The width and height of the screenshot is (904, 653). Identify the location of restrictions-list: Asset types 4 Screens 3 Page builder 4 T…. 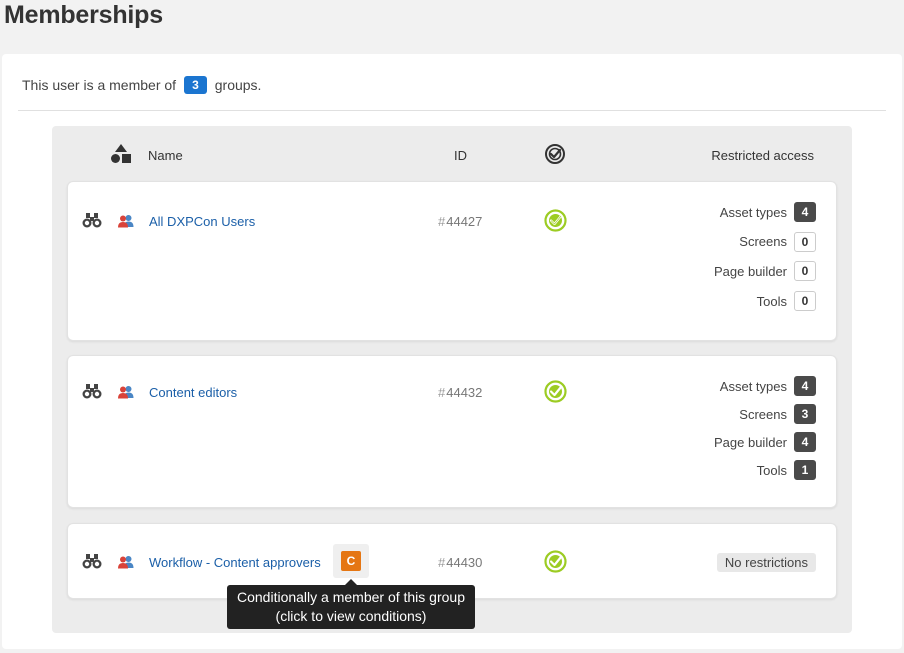
(765, 432).